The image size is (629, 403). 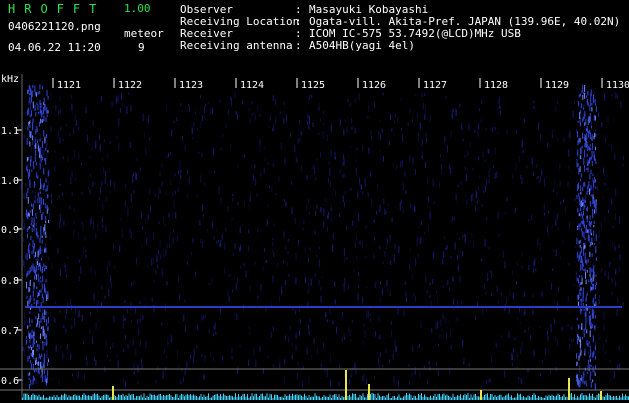 What do you see at coordinates (374, 85) in the screenshot?
I see `x-tick-label: 1126` at bounding box center [374, 85].